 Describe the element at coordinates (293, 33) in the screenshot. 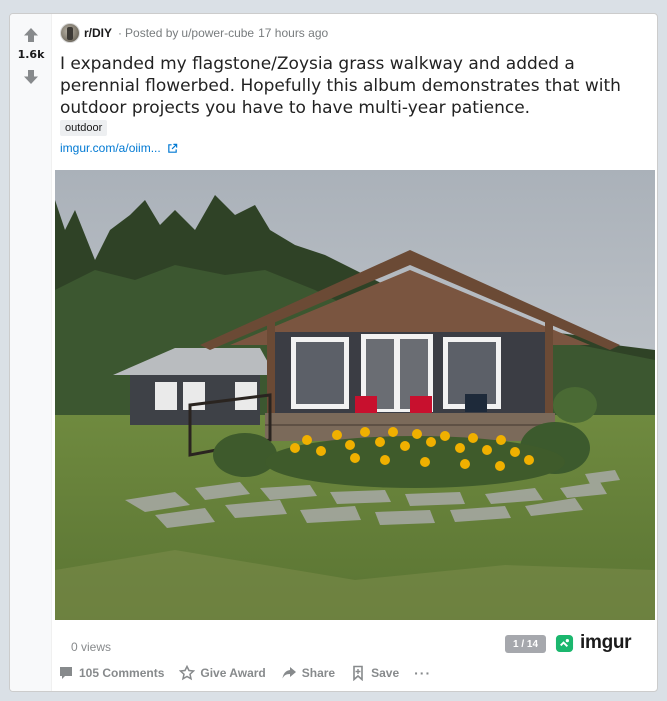

I see `post-time: 17 hours ago` at that location.